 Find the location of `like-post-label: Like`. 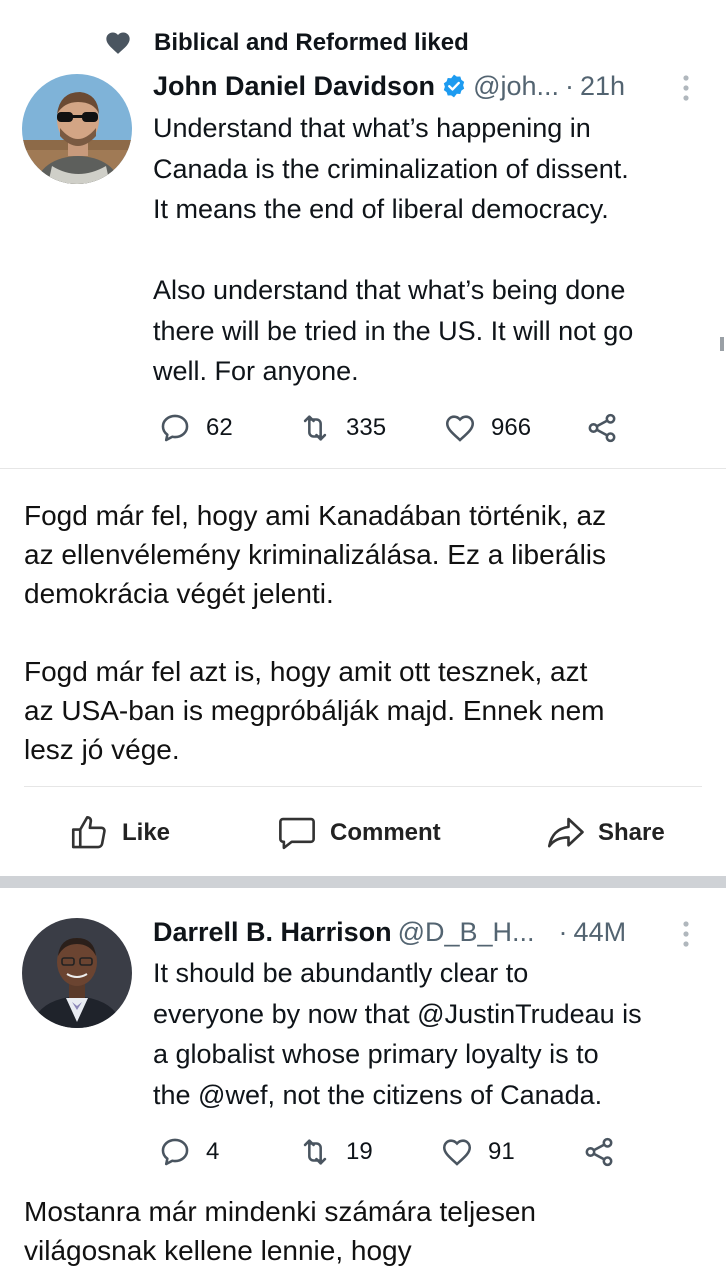

like-post-label: Like is located at coordinates (146, 832).